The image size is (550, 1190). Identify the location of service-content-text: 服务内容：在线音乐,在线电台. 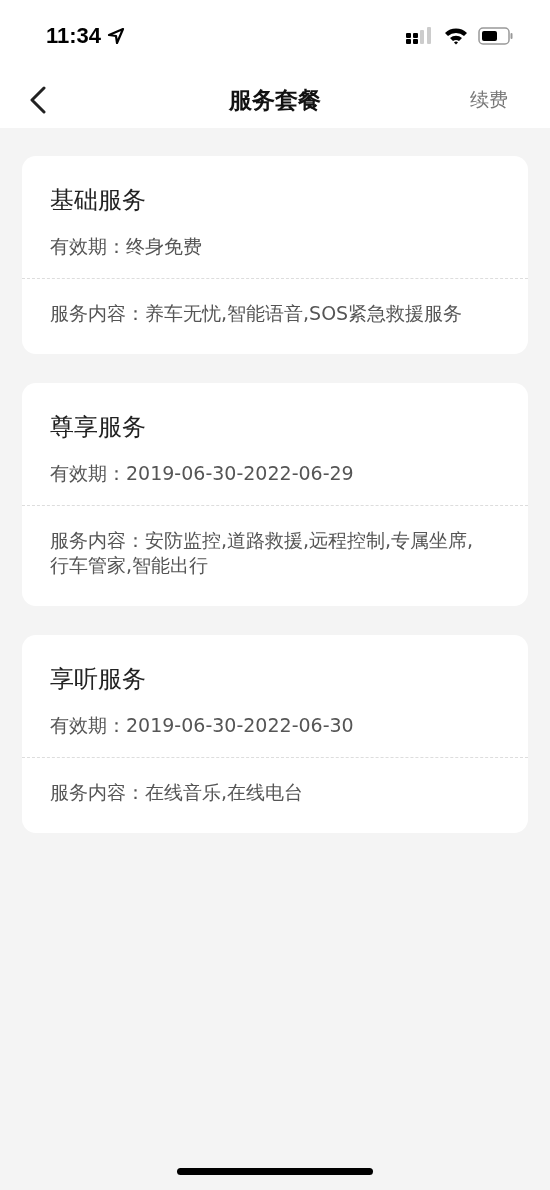
(177, 792).